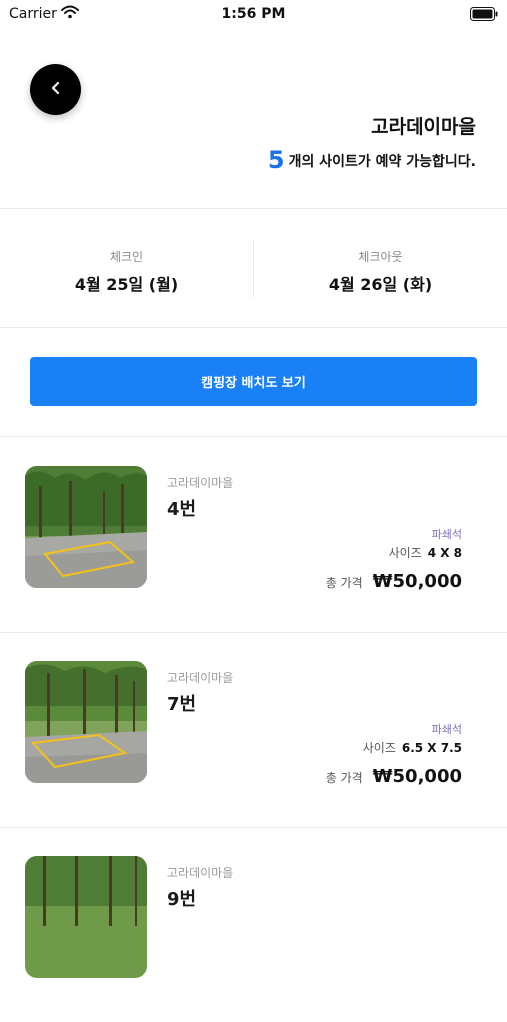  Describe the element at coordinates (444, 553) in the screenshot. I see `site-size-value: 4 X 8` at that location.